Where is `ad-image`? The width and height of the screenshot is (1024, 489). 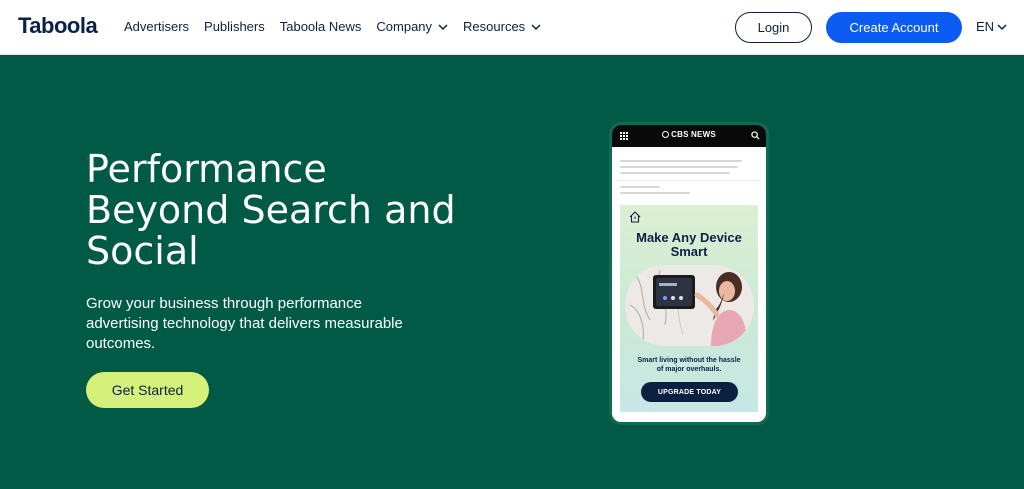 ad-image is located at coordinates (689, 305).